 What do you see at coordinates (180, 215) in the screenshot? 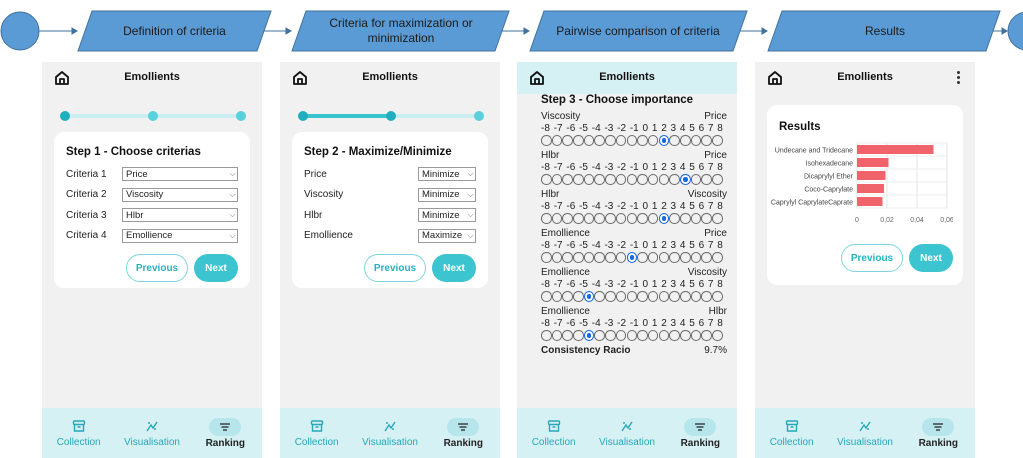
I see `criteria-select: Hlbr ⌵` at bounding box center [180, 215].